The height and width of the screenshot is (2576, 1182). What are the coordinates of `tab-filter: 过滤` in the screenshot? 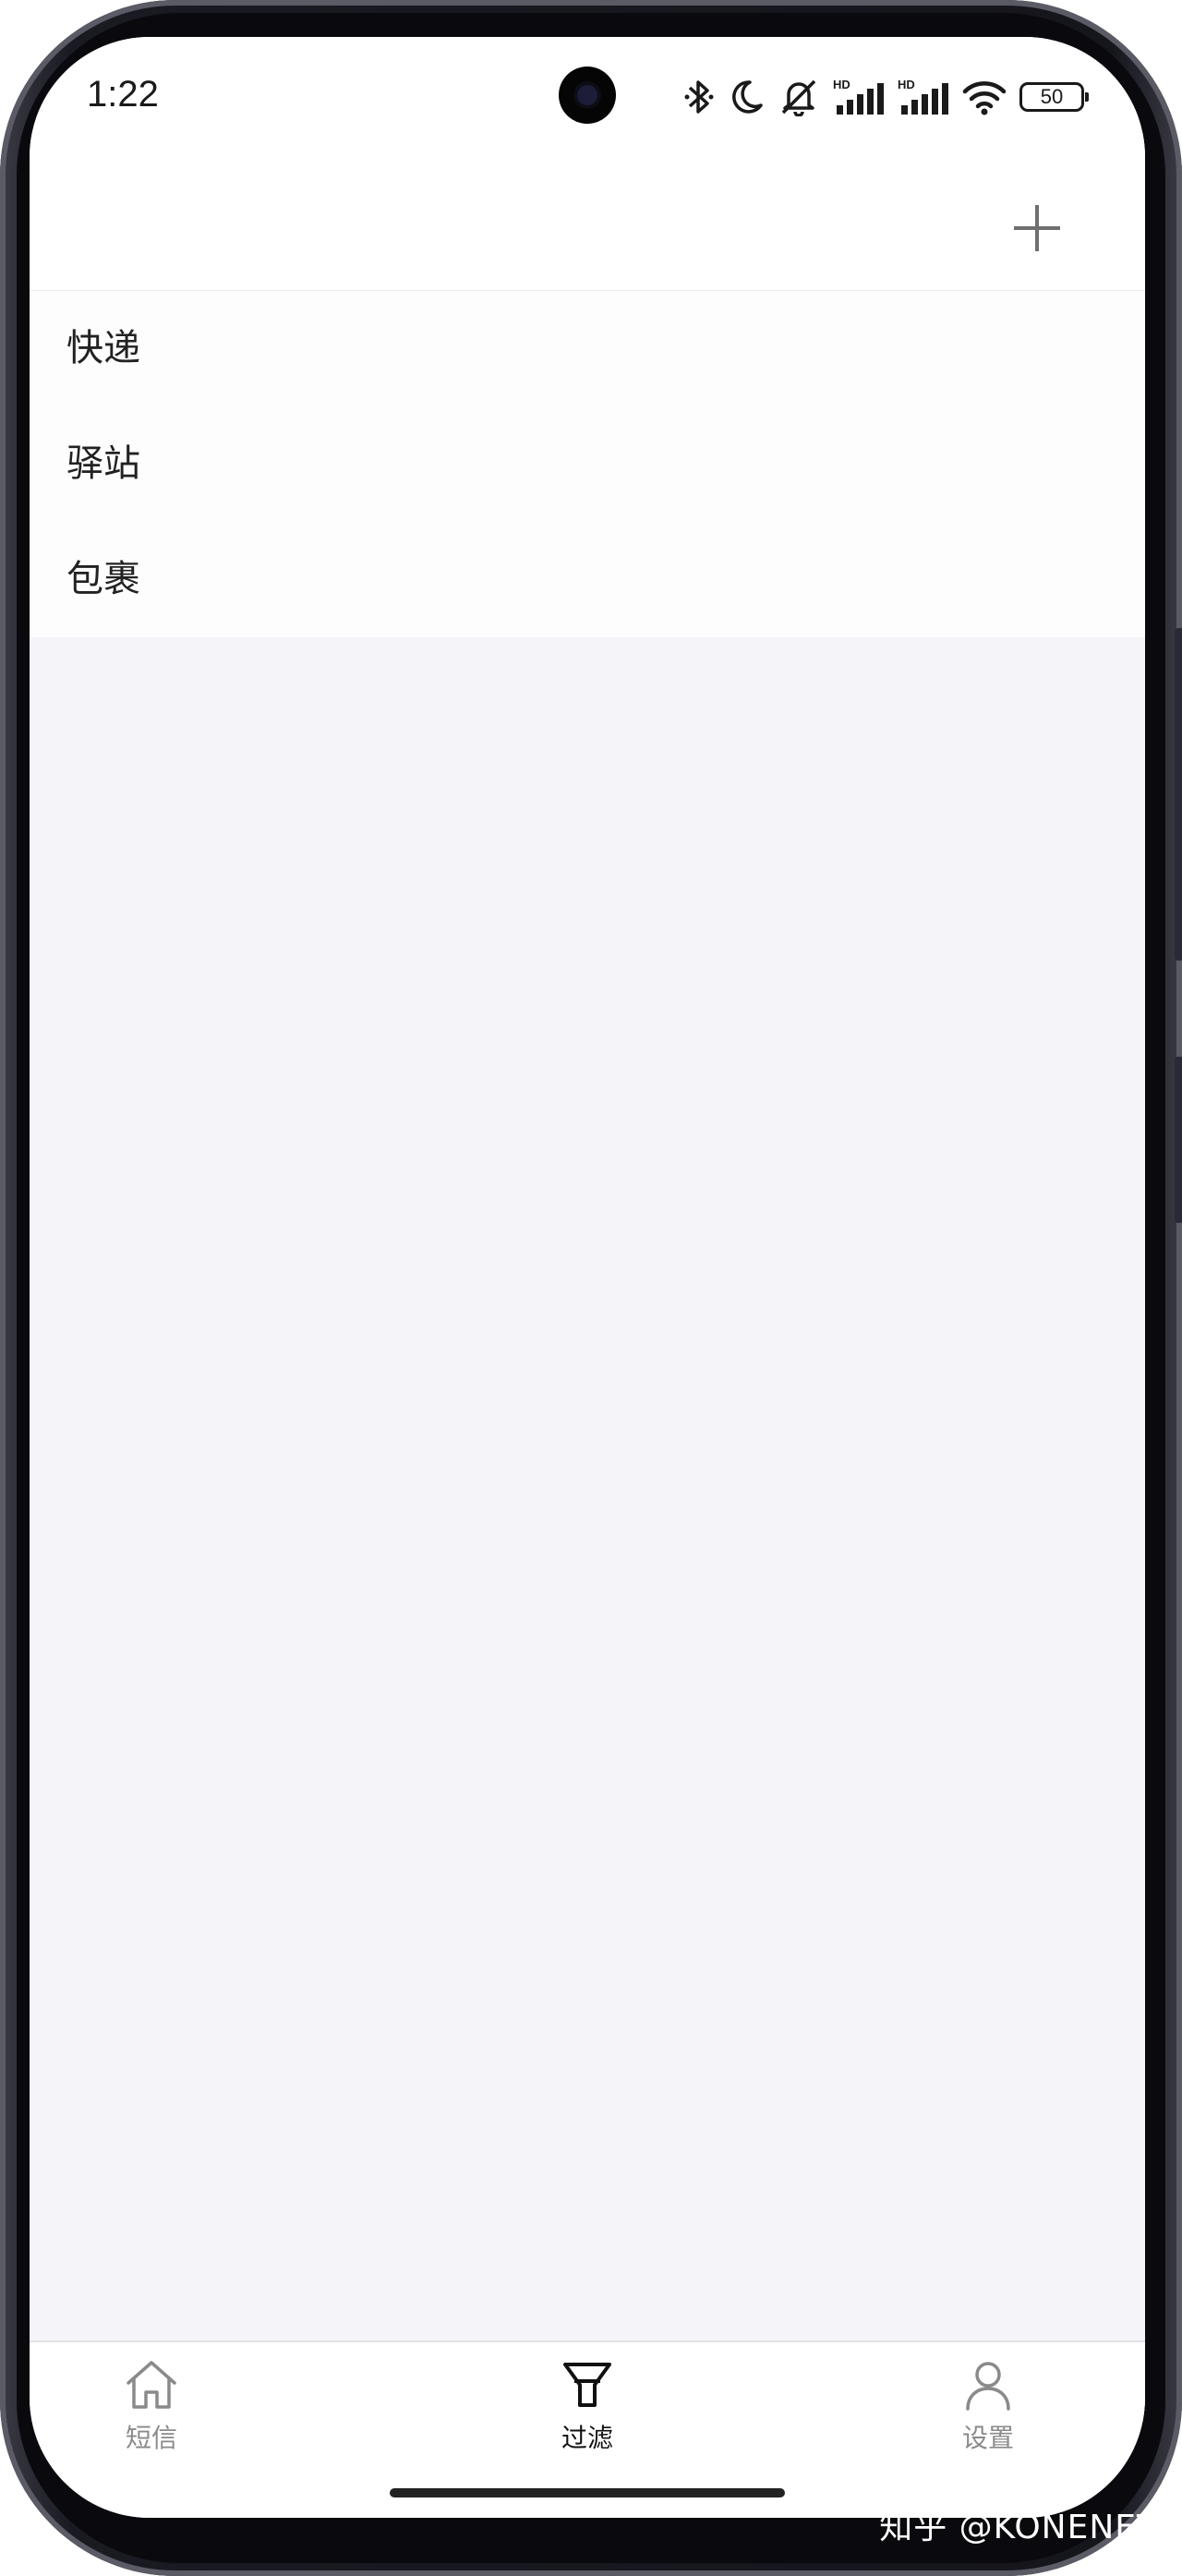 It's located at (587, 2407).